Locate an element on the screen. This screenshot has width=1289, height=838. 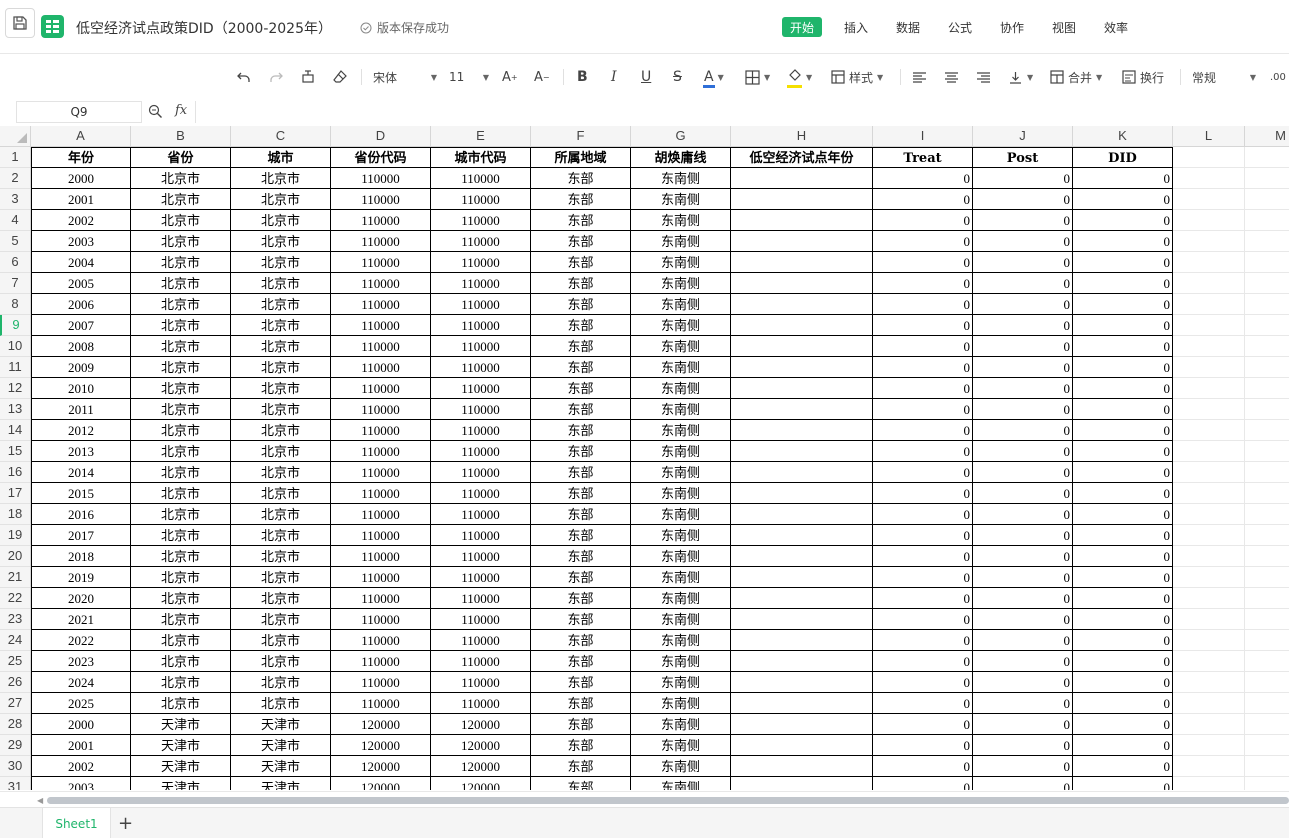
clear-format-icon is located at coordinates (340, 77).